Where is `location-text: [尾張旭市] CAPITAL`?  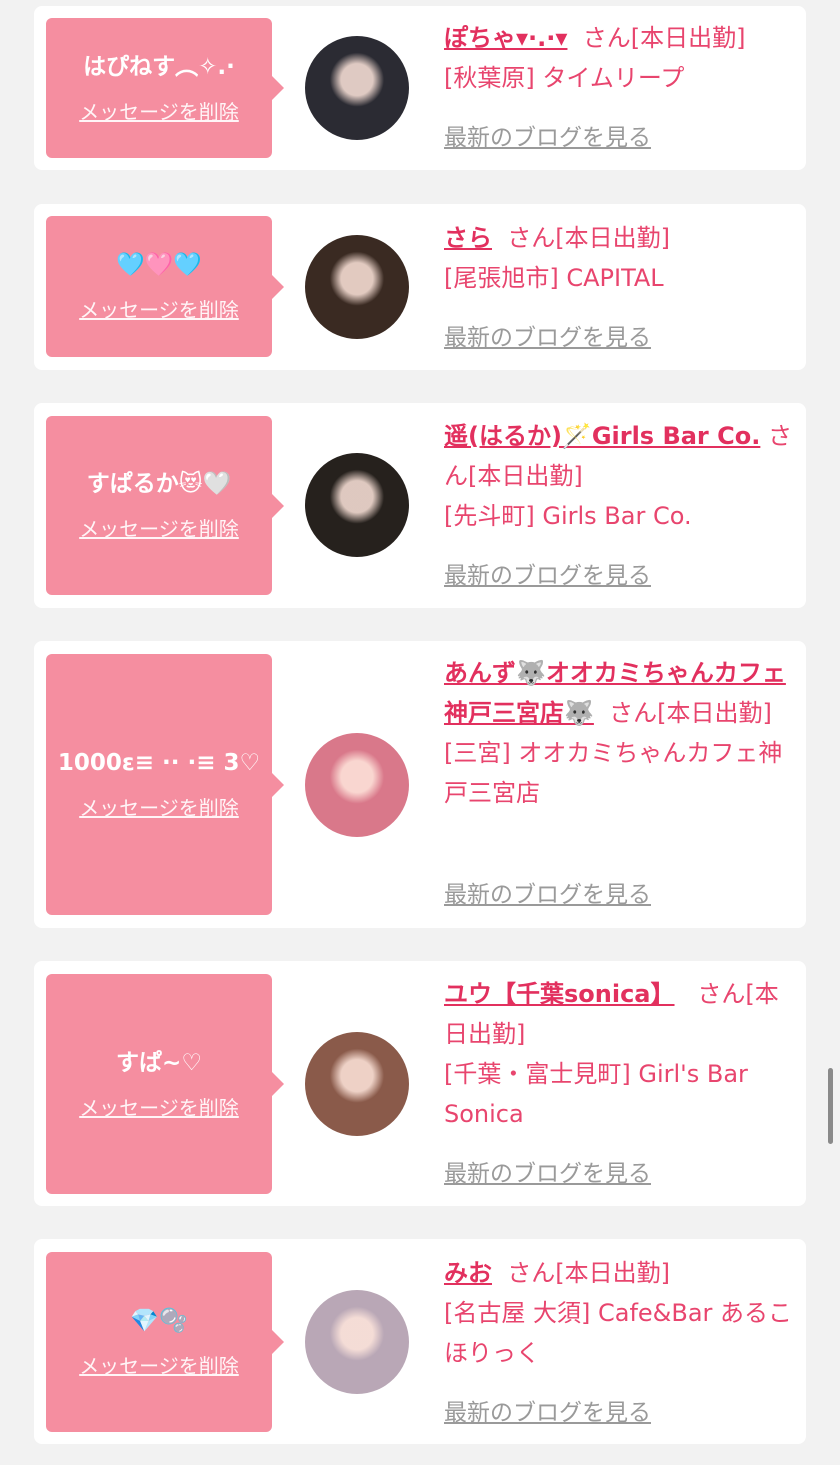
location-text: [尾張旭市] CAPITAL is located at coordinates (554, 278).